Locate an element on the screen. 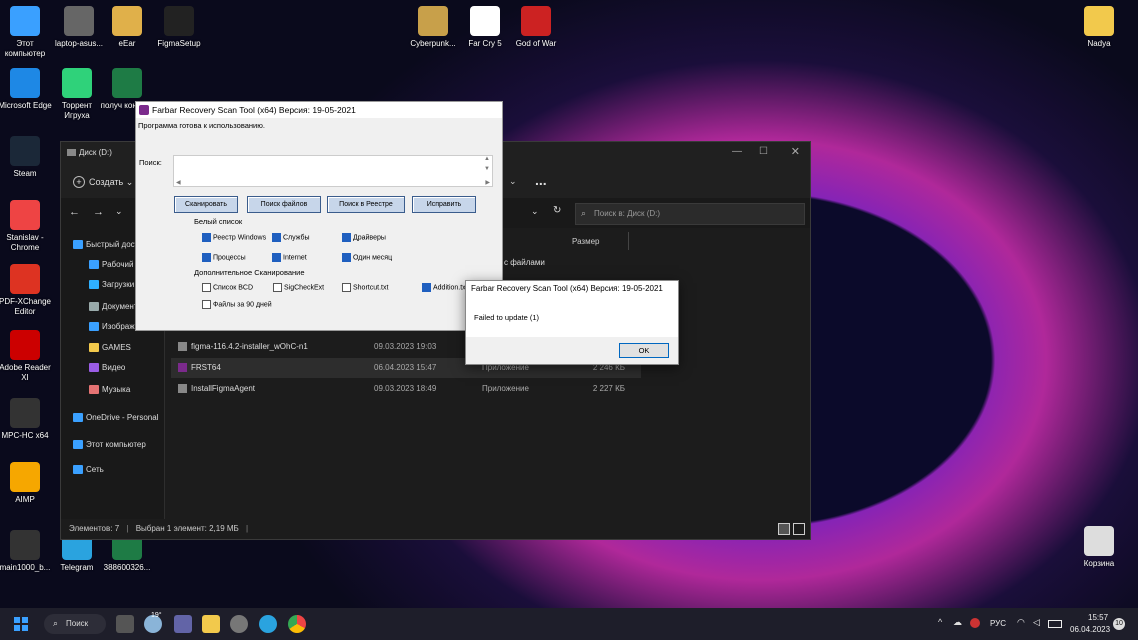 The image size is (1138, 640). battery-icon is located at coordinates (1055, 624).